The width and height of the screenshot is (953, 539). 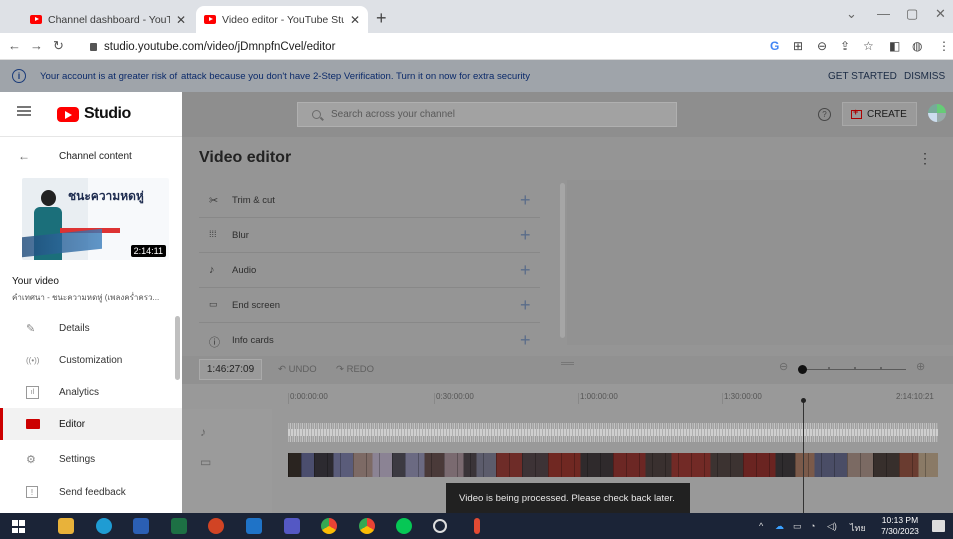 I want to click on restore-icon: ▢, so click(x=912, y=14).